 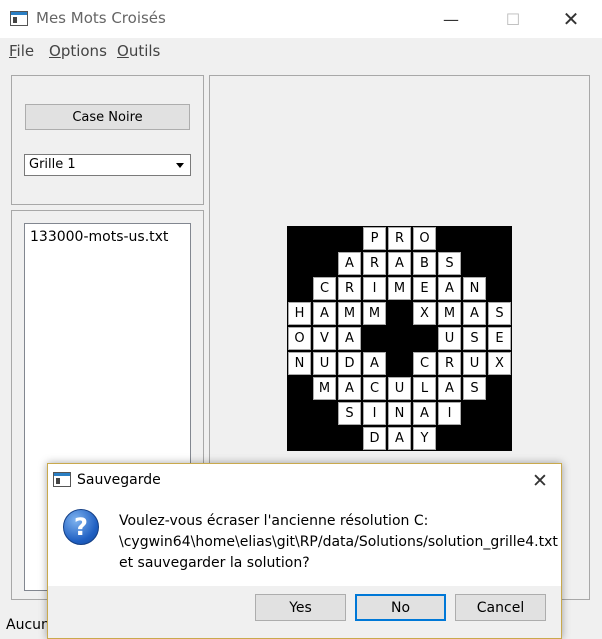 What do you see at coordinates (62, 479) in the screenshot?
I see `dialog-window-icon` at bounding box center [62, 479].